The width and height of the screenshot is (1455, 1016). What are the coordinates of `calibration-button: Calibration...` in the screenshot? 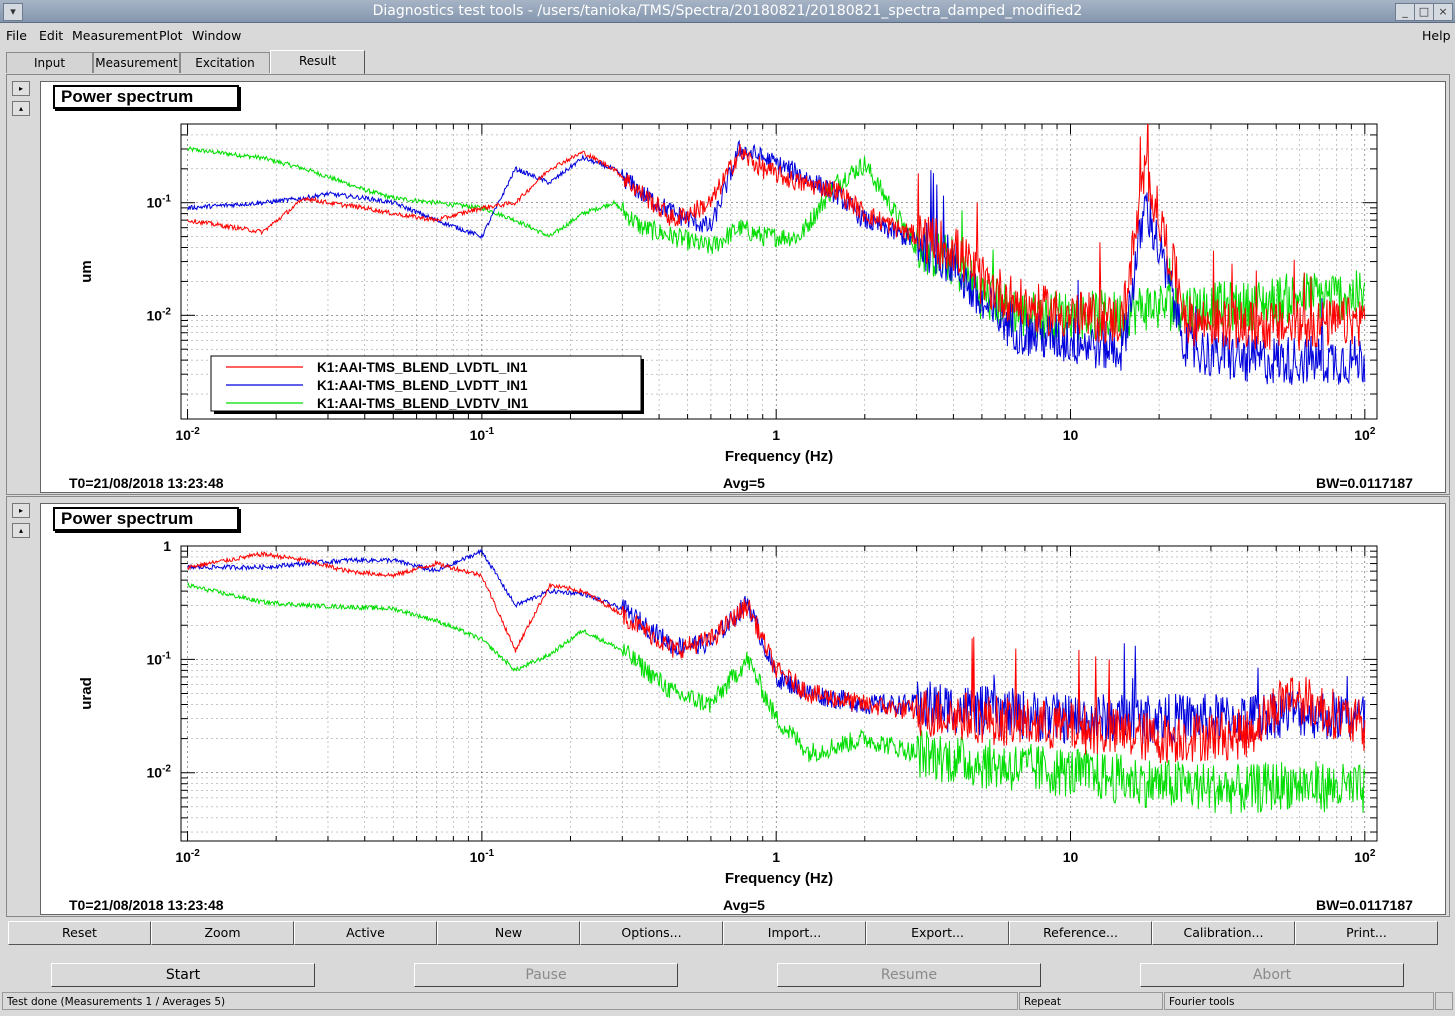 It's located at (1223, 933).